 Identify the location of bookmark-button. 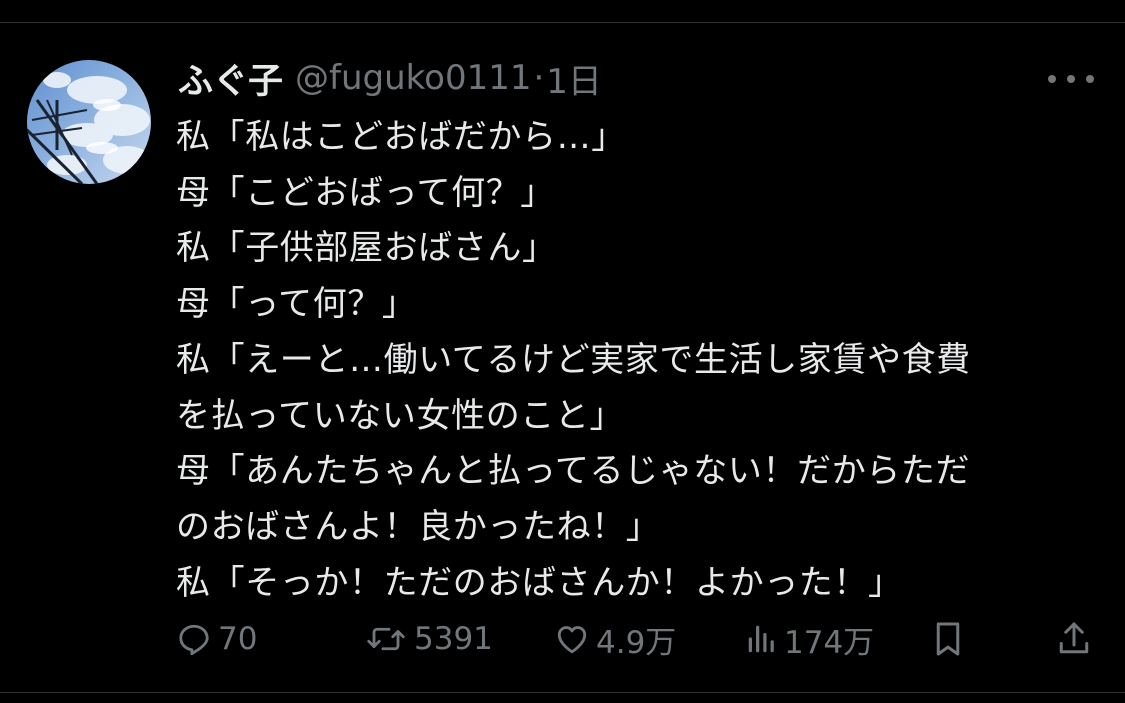
(948, 639).